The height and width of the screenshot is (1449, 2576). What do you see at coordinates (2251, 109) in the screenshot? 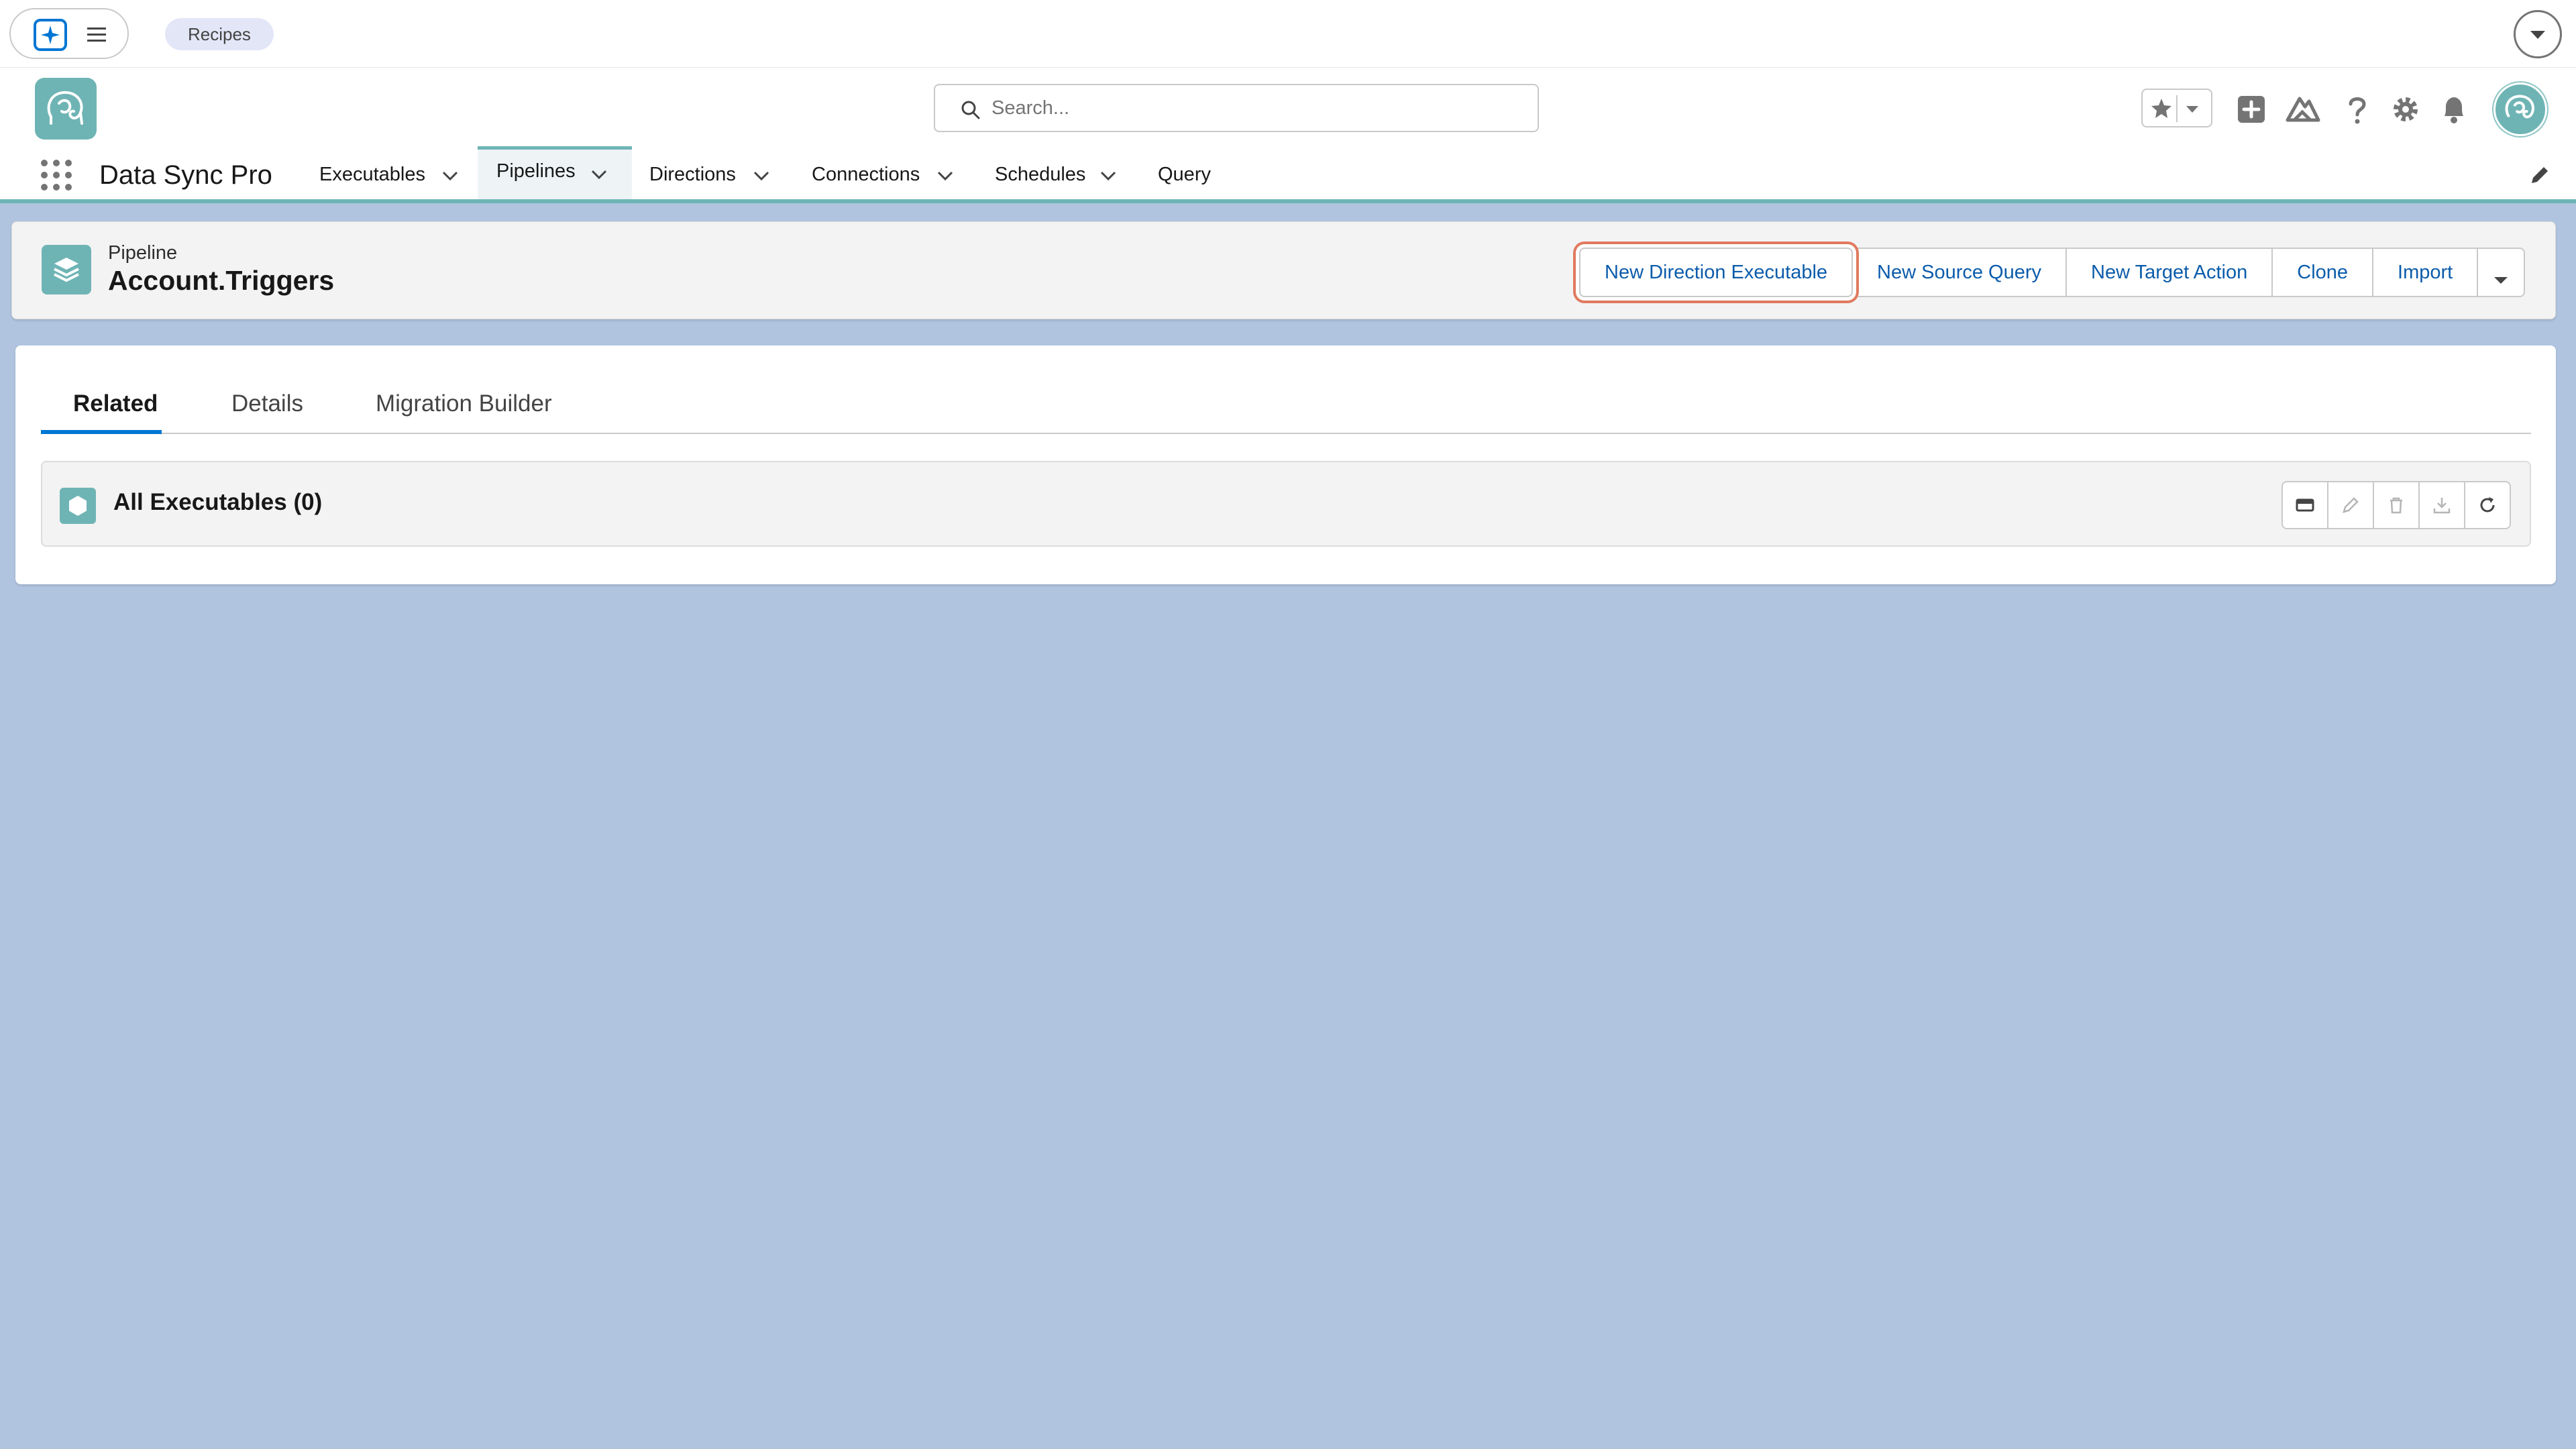
I see `add-icon` at bounding box center [2251, 109].